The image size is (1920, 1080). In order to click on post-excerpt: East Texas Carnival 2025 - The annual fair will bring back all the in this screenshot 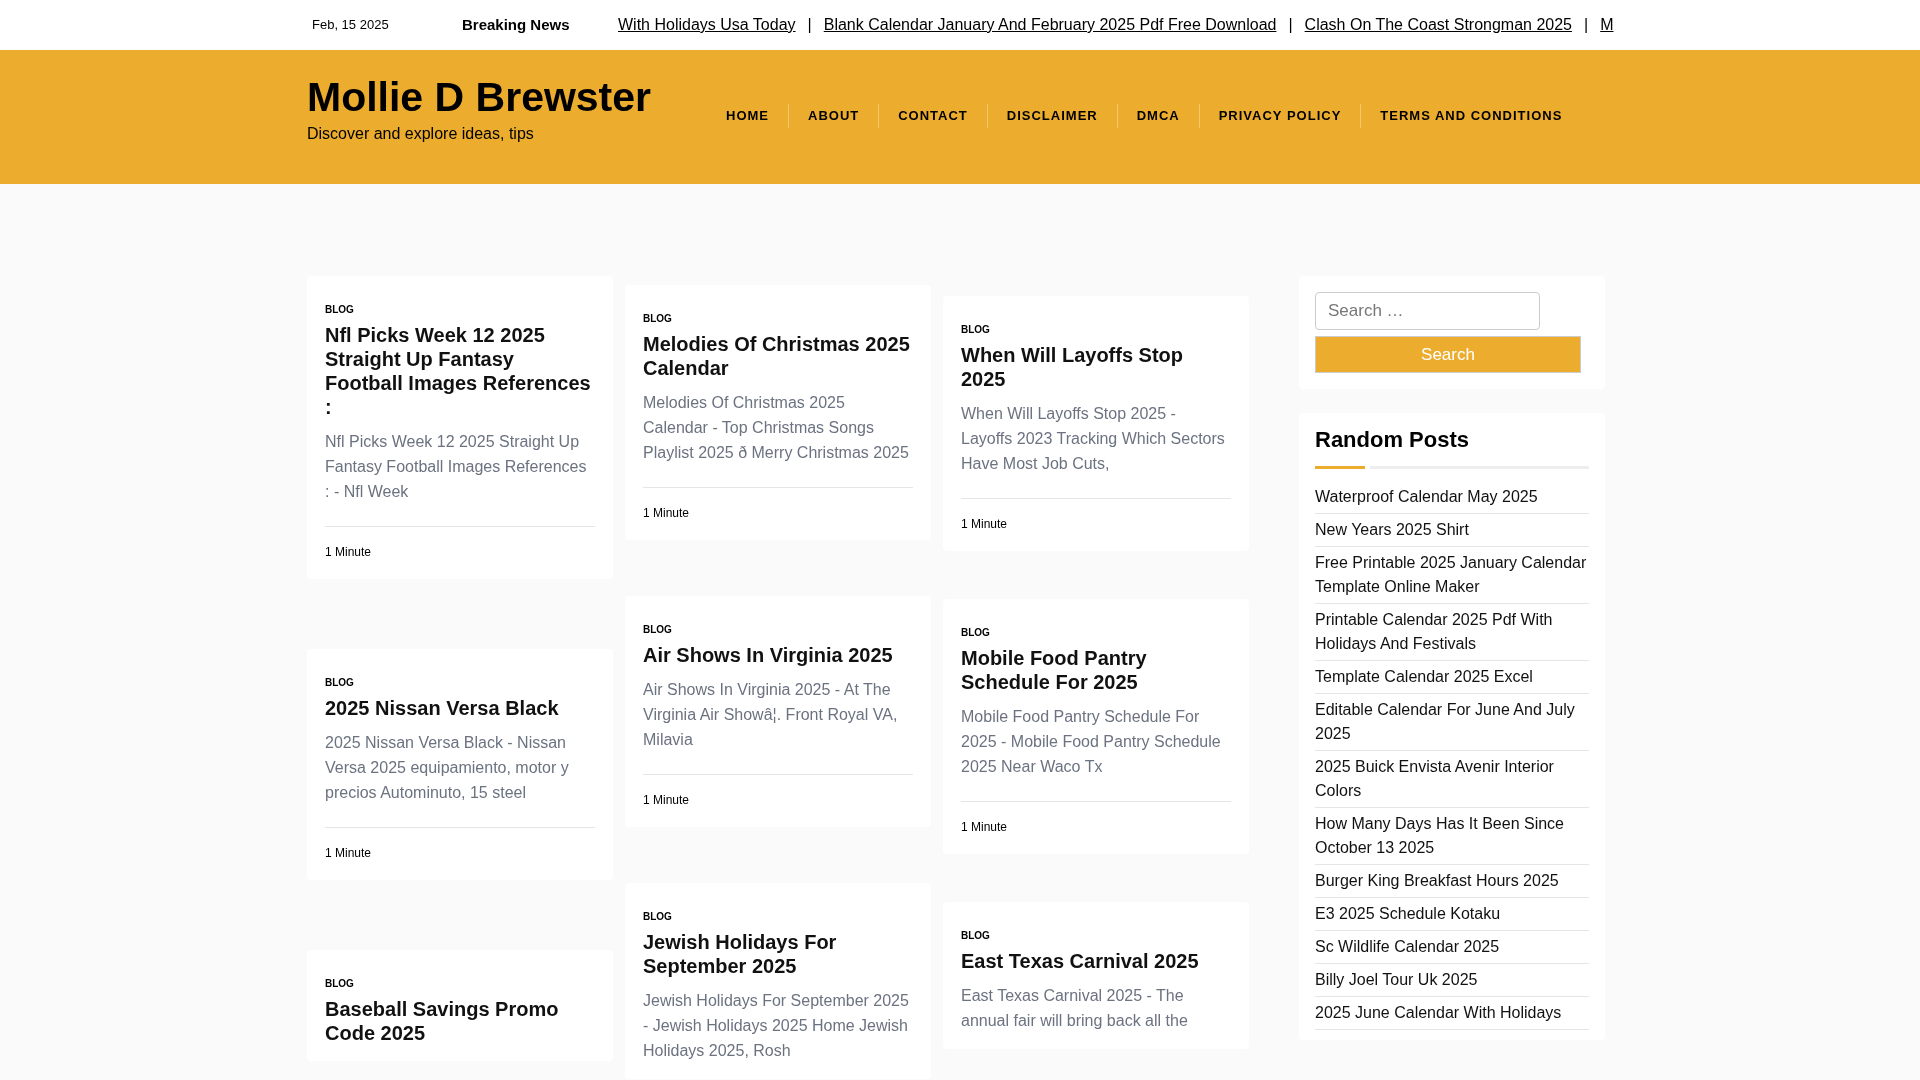, I will do `click(1075, 1008)`.